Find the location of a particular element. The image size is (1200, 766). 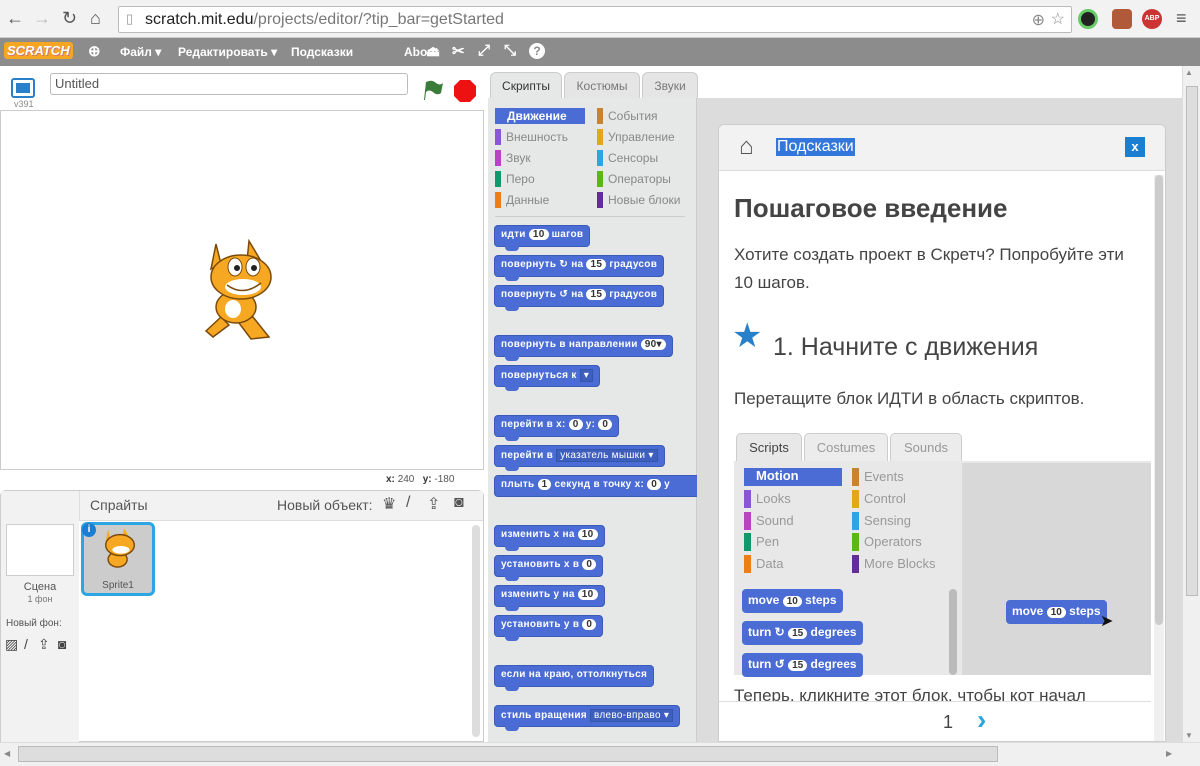

tab-sounds: Звуки is located at coordinates (670, 85).